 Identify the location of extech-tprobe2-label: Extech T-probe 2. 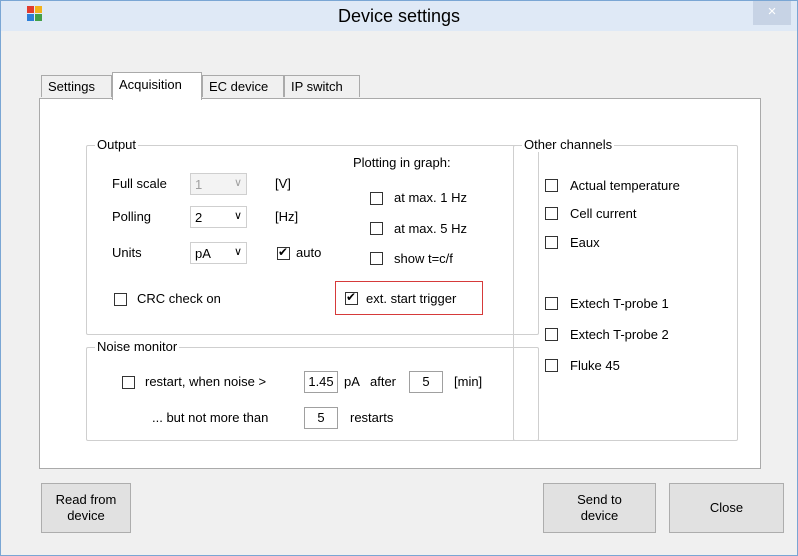
(619, 334).